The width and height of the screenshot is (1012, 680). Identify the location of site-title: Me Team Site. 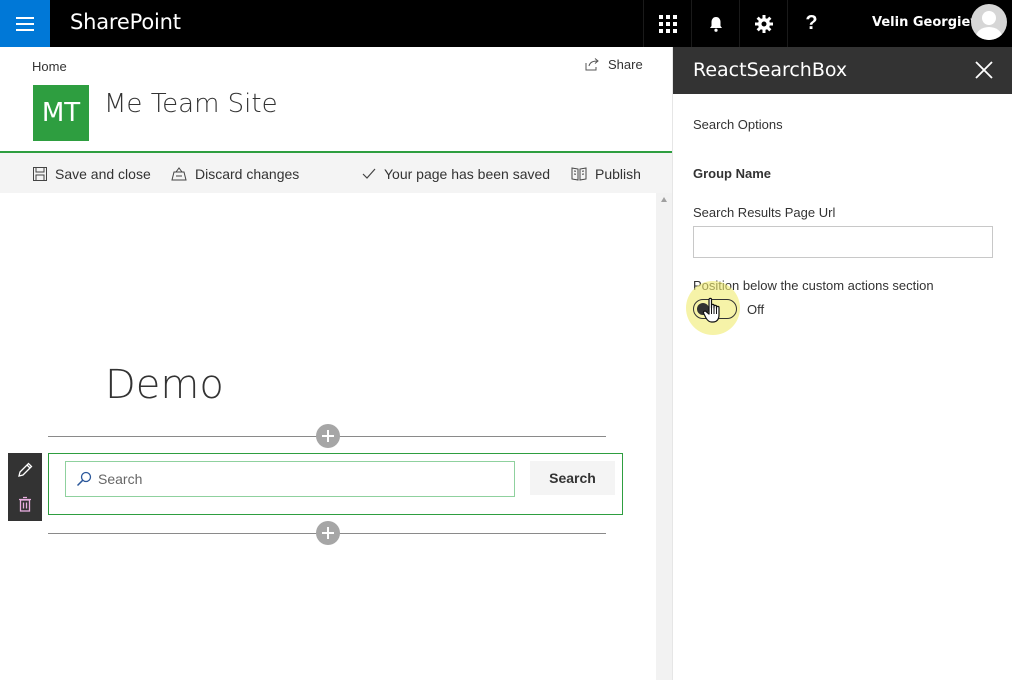
(191, 104).